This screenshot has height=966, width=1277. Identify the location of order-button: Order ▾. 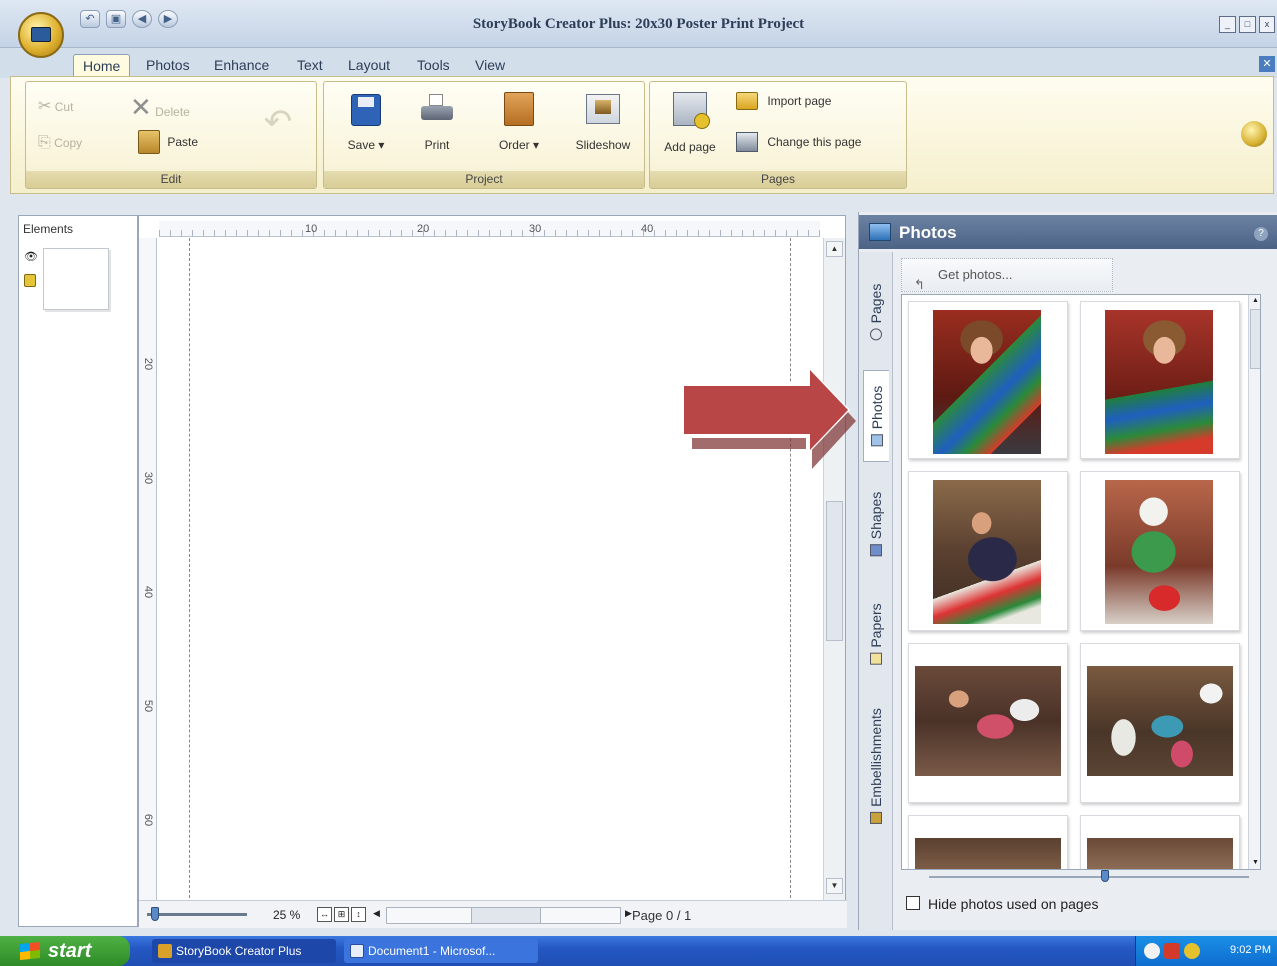
(519, 122).